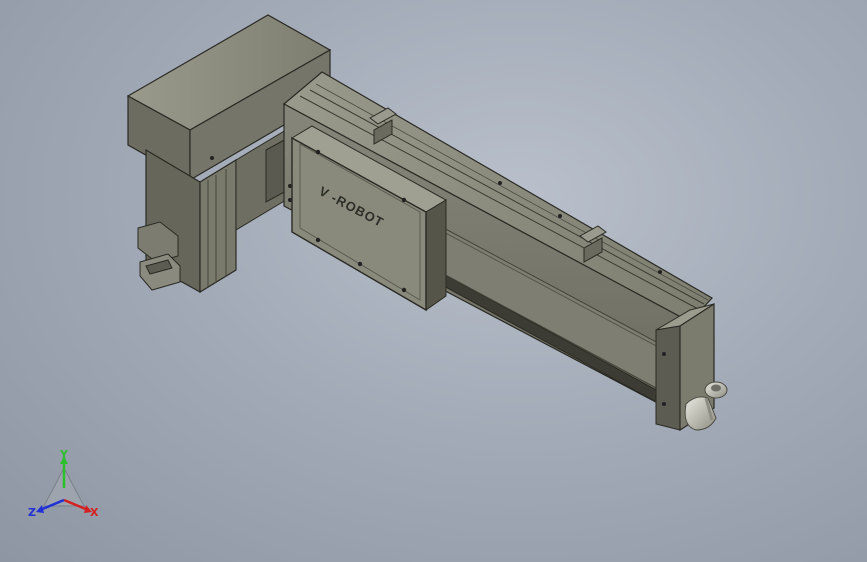  What do you see at coordinates (32, 512) in the screenshot?
I see `z-axis-label: Z` at bounding box center [32, 512].